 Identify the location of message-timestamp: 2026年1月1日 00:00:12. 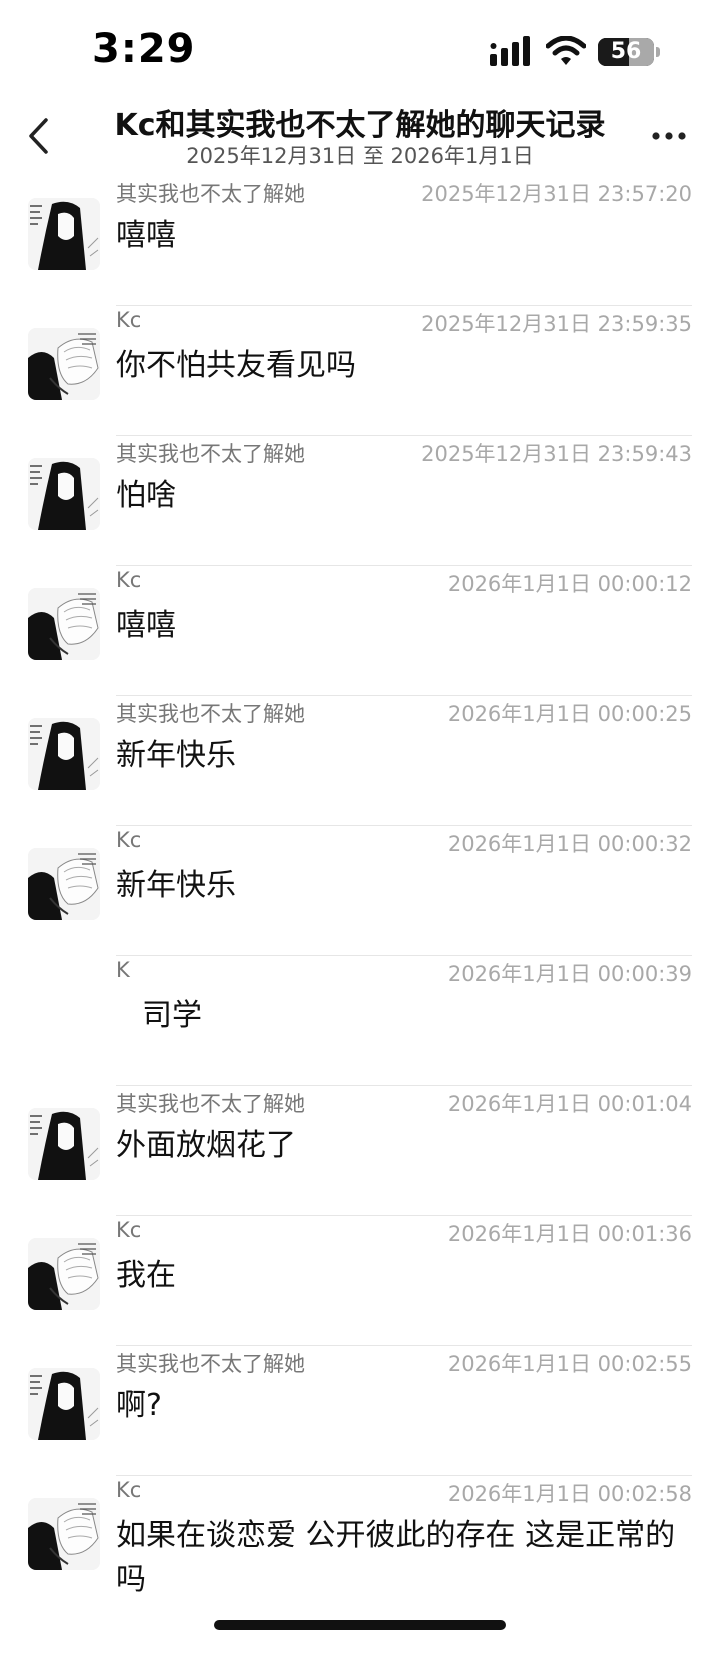
(569, 584).